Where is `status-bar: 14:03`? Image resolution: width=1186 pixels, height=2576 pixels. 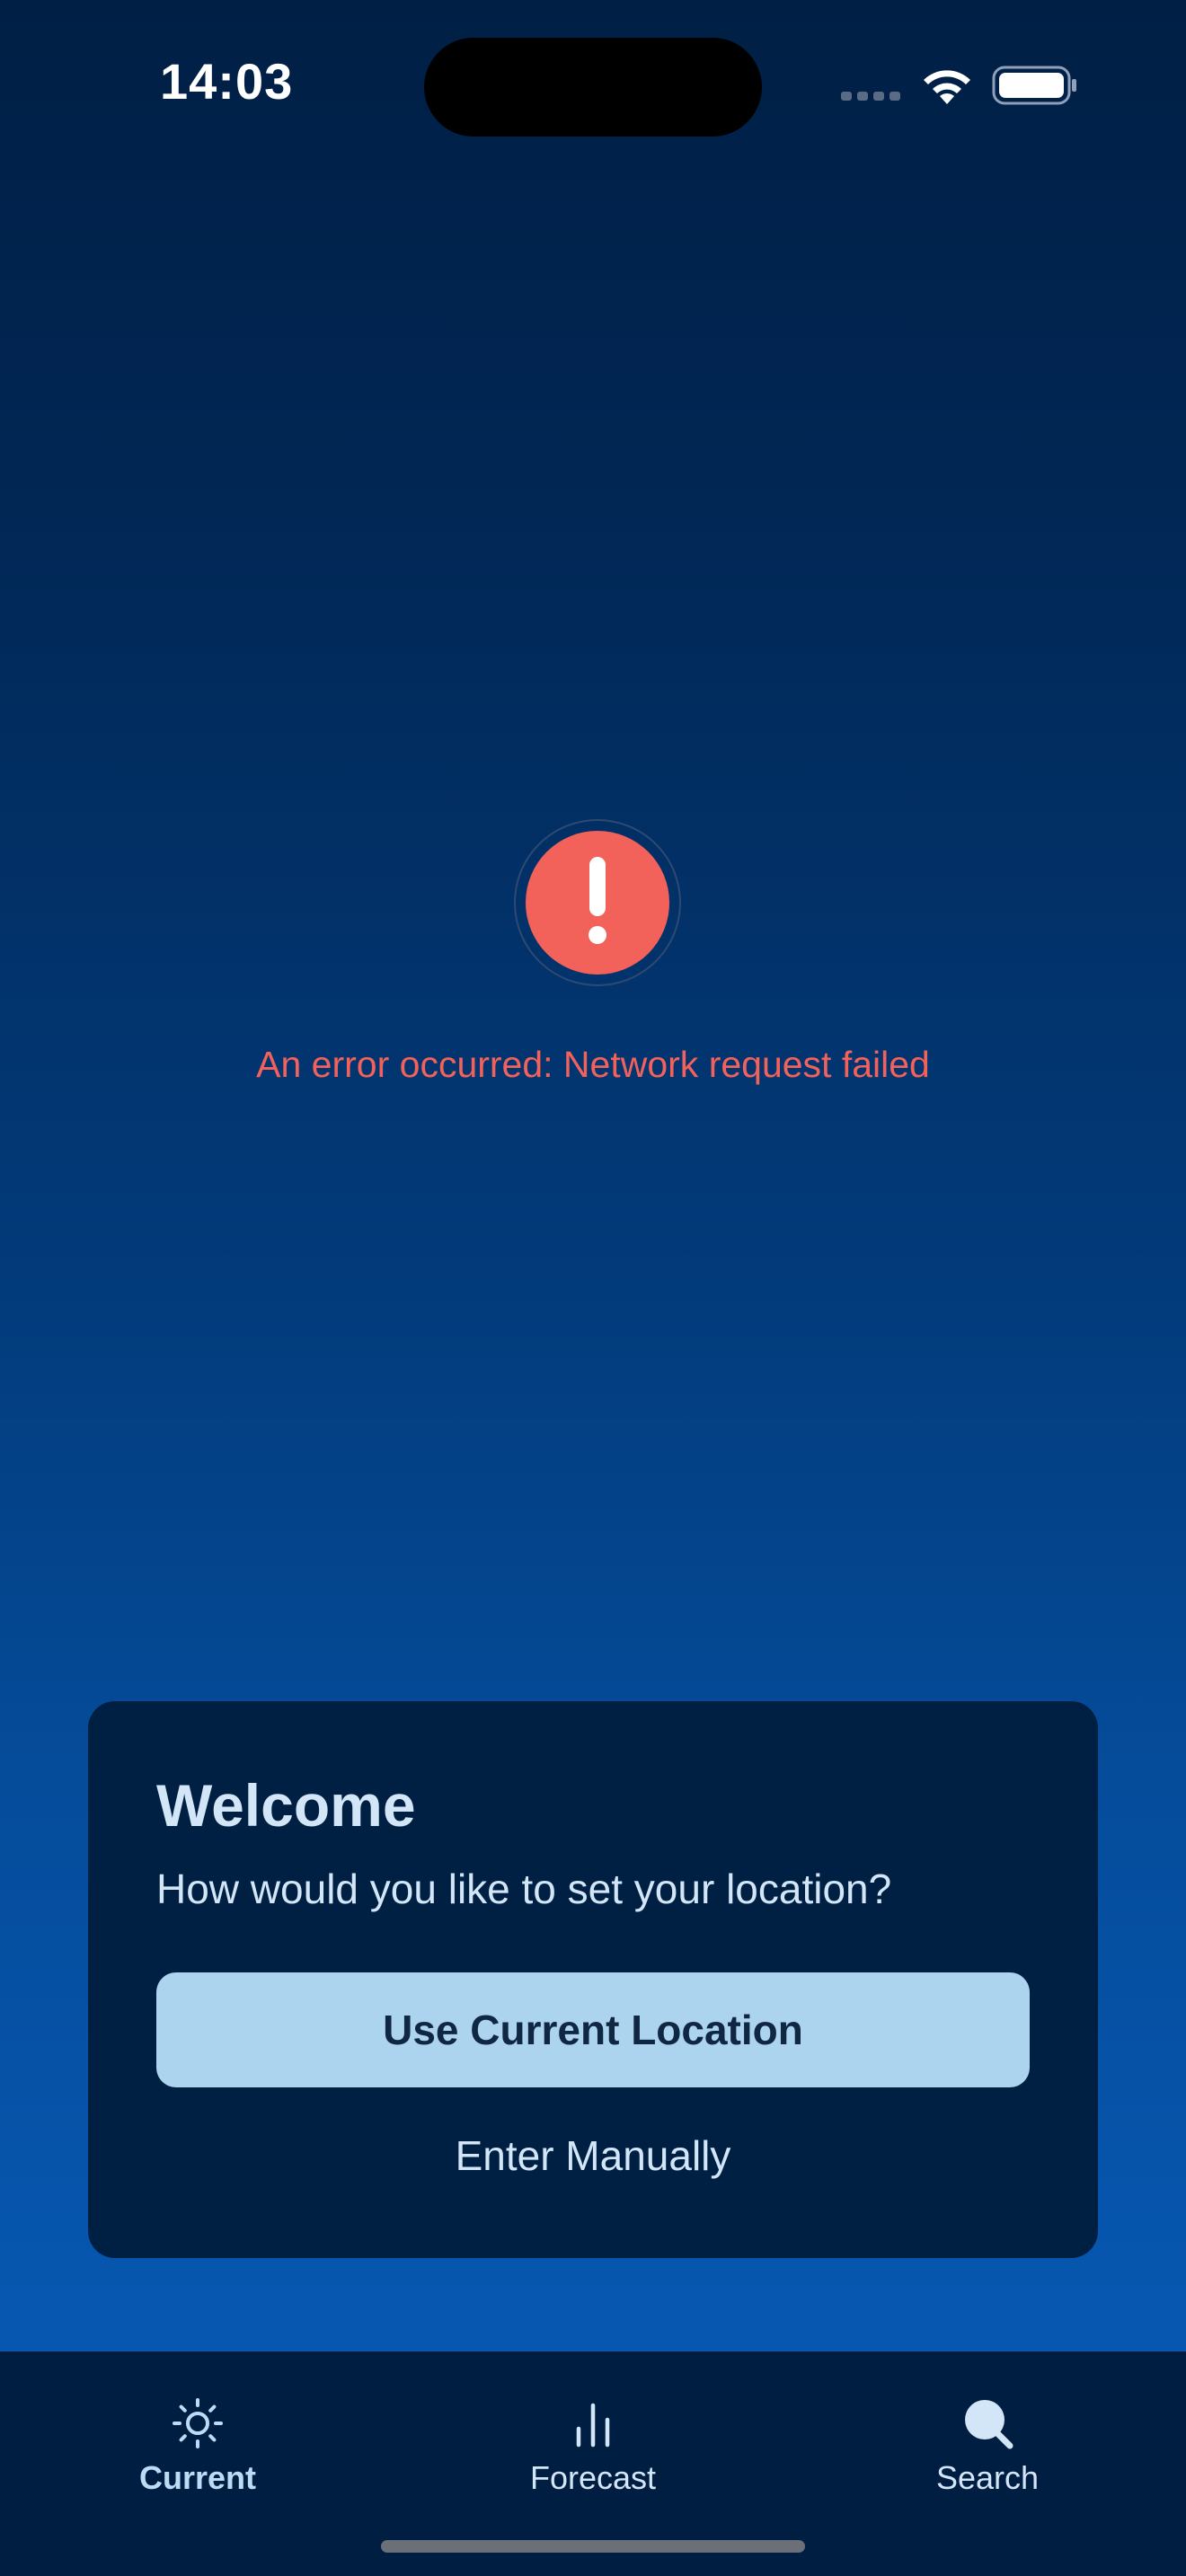 status-bar: 14:03 is located at coordinates (593, 85).